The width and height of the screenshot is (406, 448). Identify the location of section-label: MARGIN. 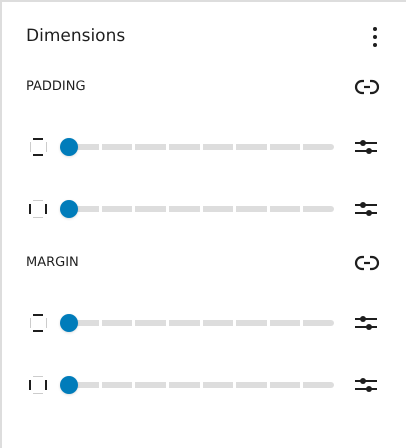
(52, 263).